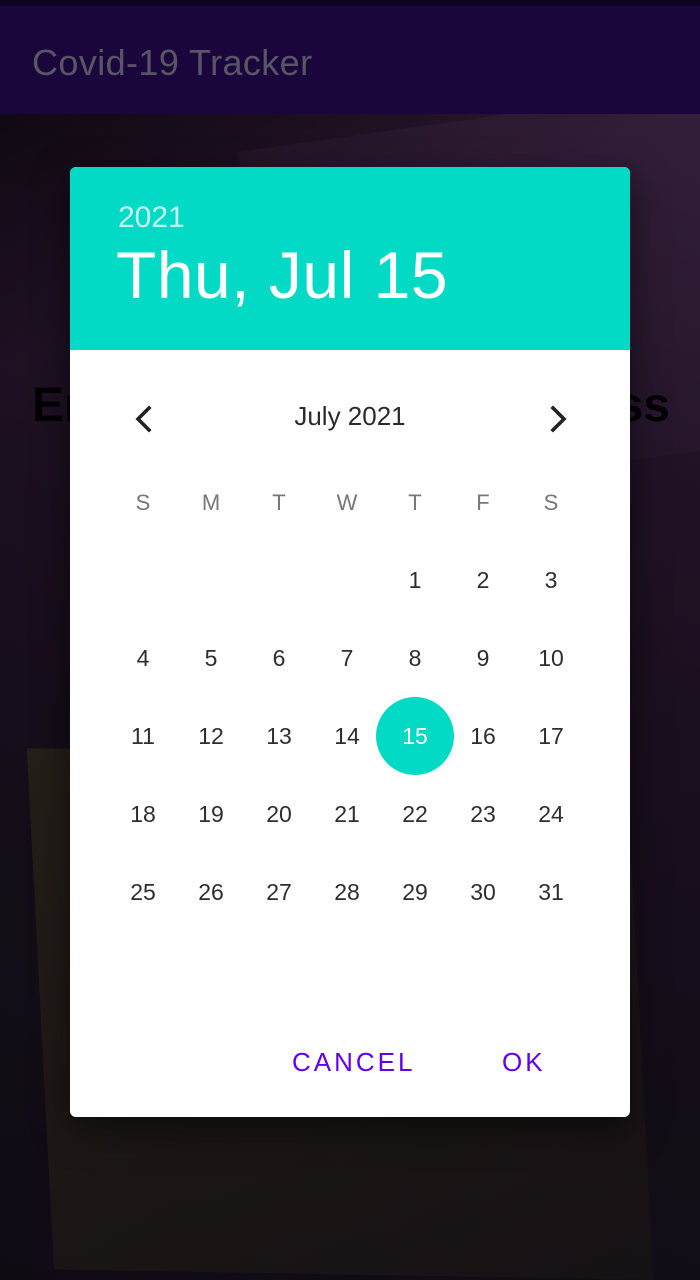 The image size is (700, 1280). What do you see at coordinates (282, 275) in the screenshot?
I see `selected-date: Thu, Jul 15` at bounding box center [282, 275].